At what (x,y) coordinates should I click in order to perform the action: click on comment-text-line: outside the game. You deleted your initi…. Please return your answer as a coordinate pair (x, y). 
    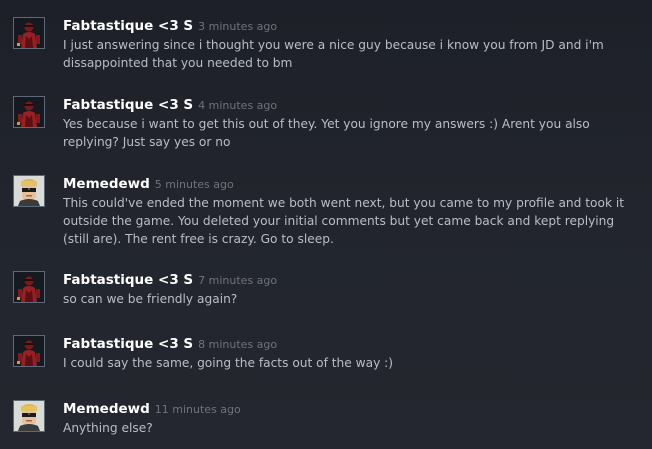
    Looking at the image, I should click on (339, 221).